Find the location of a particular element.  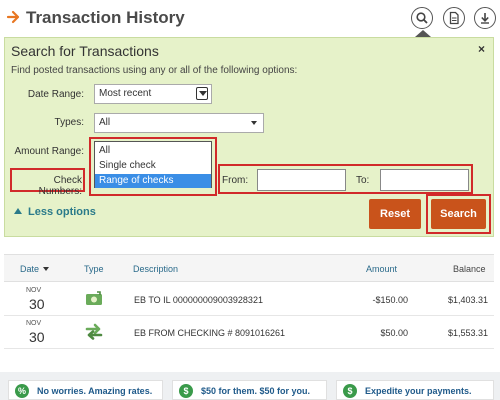

row-amount: $50.00 is located at coordinates (394, 333).